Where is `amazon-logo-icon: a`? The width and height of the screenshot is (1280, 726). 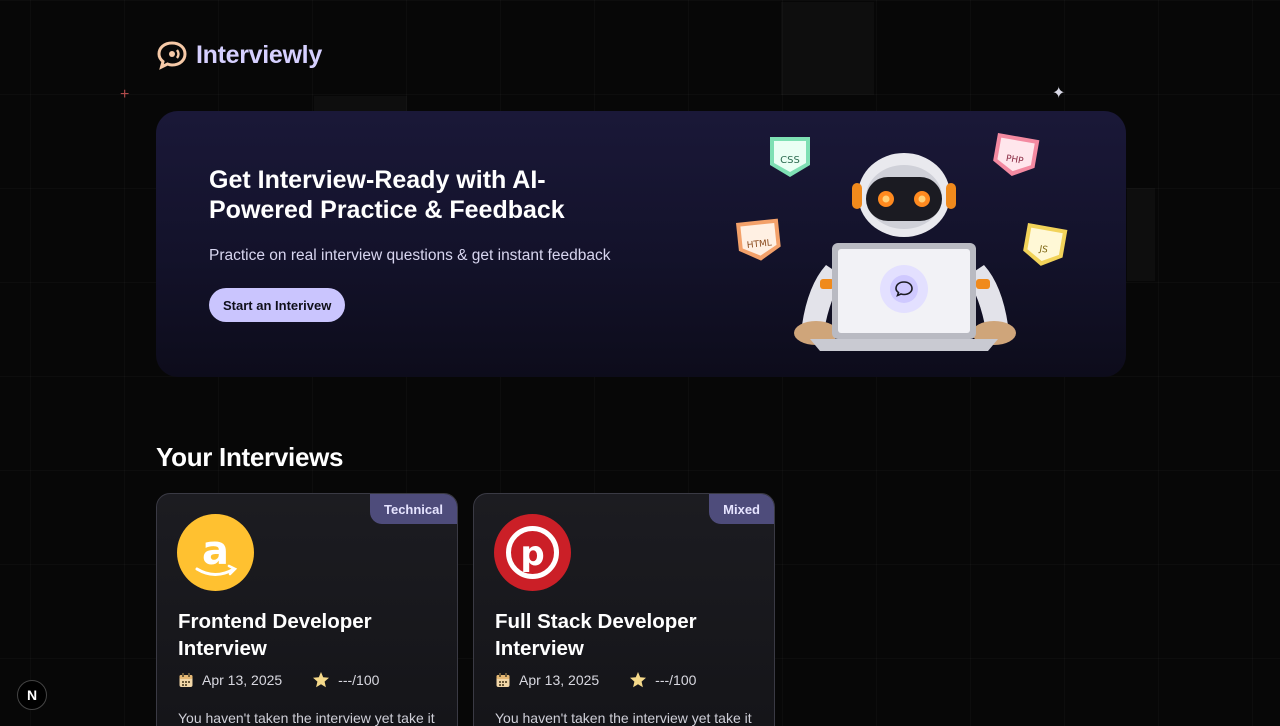
amazon-logo-icon: a is located at coordinates (215, 552).